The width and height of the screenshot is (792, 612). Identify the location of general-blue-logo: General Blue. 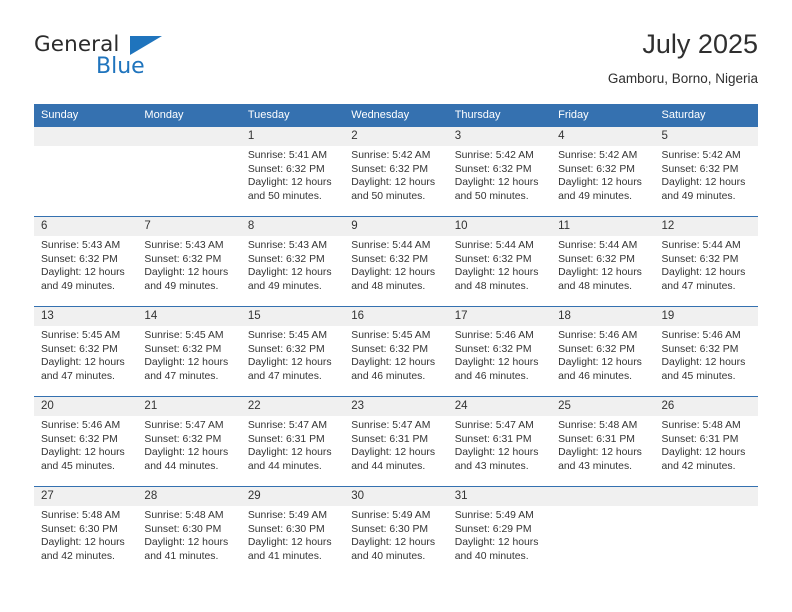
(144, 62).